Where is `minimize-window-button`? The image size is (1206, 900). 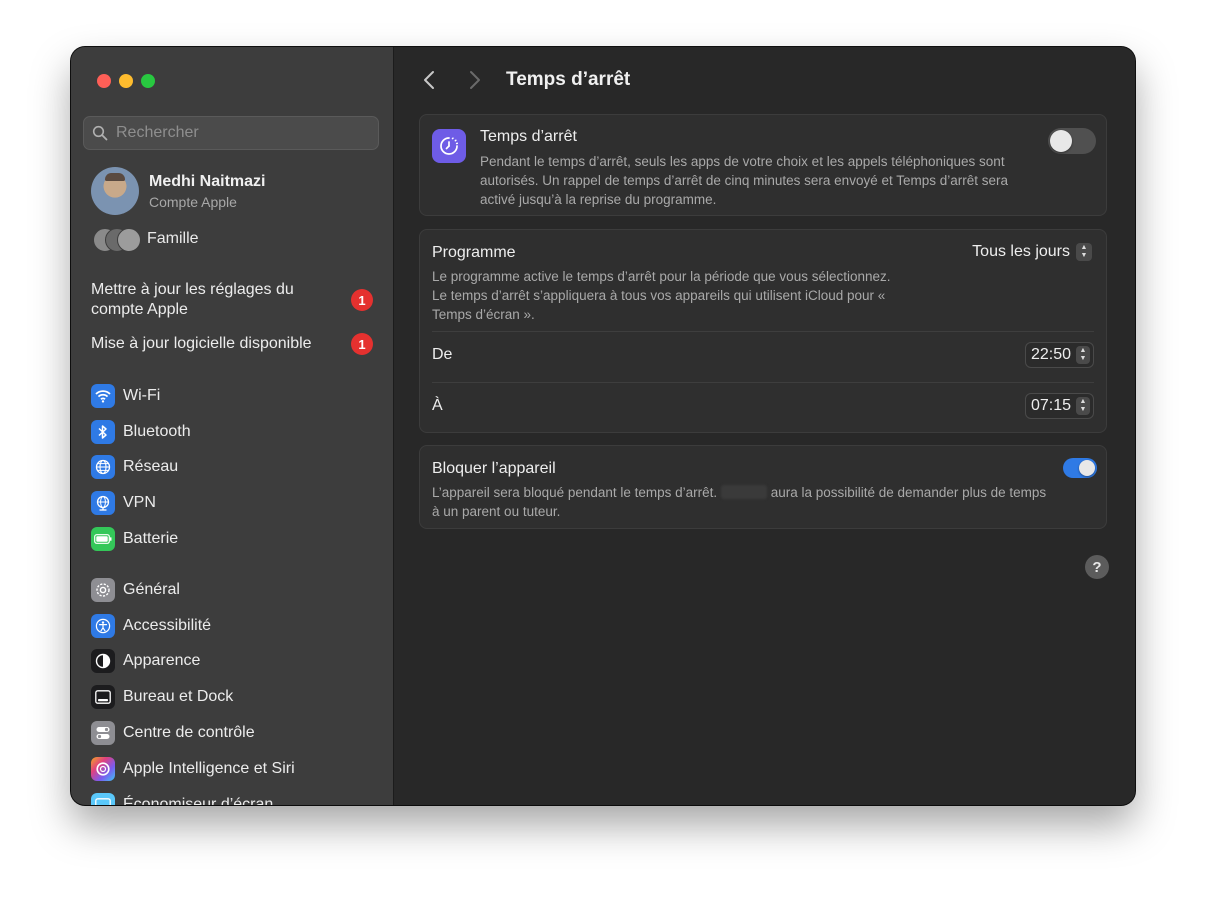
minimize-window-button is located at coordinates (126, 81).